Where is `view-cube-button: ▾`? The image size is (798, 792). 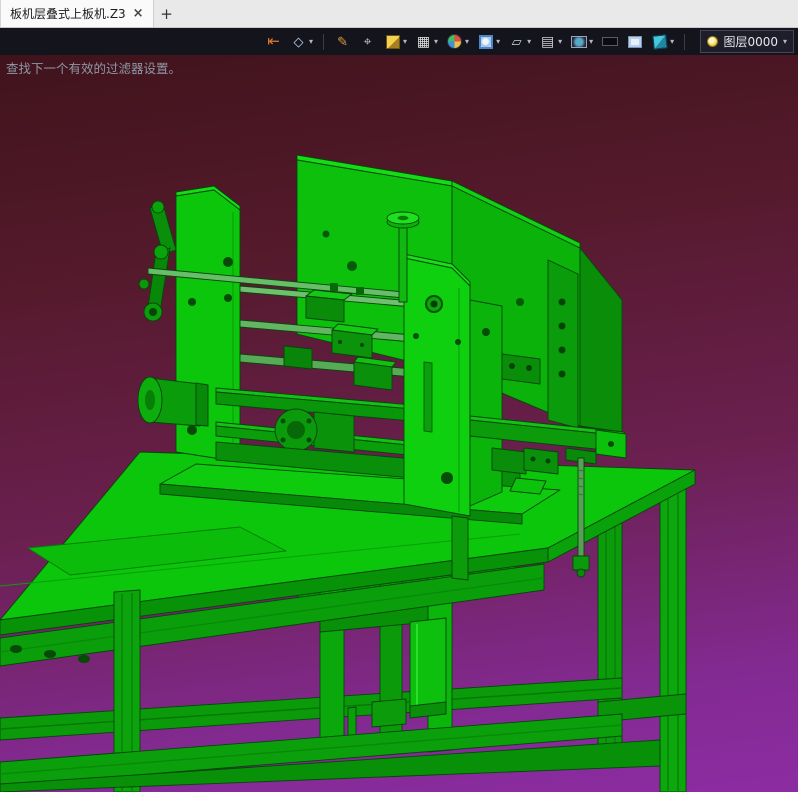 view-cube-button: ▾ is located at coordinates (662, 41).